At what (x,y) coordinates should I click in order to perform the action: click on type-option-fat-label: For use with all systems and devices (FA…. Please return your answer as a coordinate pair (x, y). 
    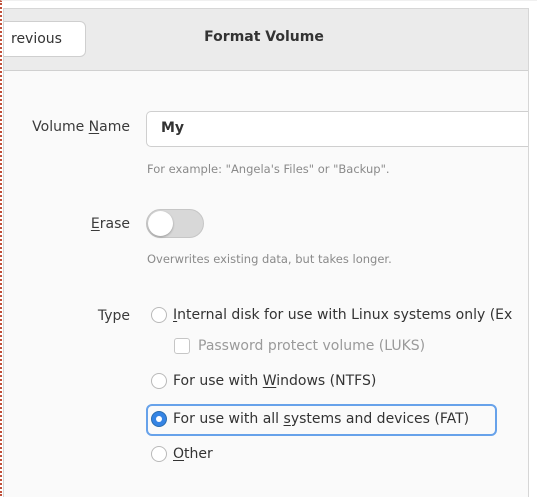
    Looking at the image, I should click on (321, 419).